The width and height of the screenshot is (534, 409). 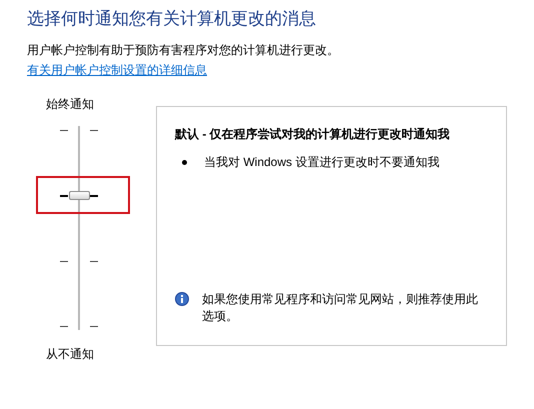 What do you see at coordinates (70, 354) in the screenshot?
I see `slider-bottom-label: 从不通知` at bounding box center [70, 354].